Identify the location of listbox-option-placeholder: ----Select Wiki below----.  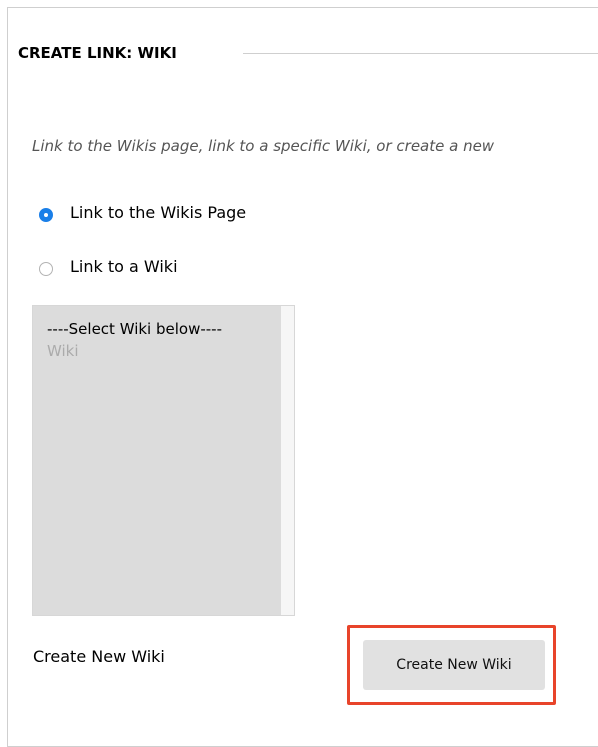
(134, 329).